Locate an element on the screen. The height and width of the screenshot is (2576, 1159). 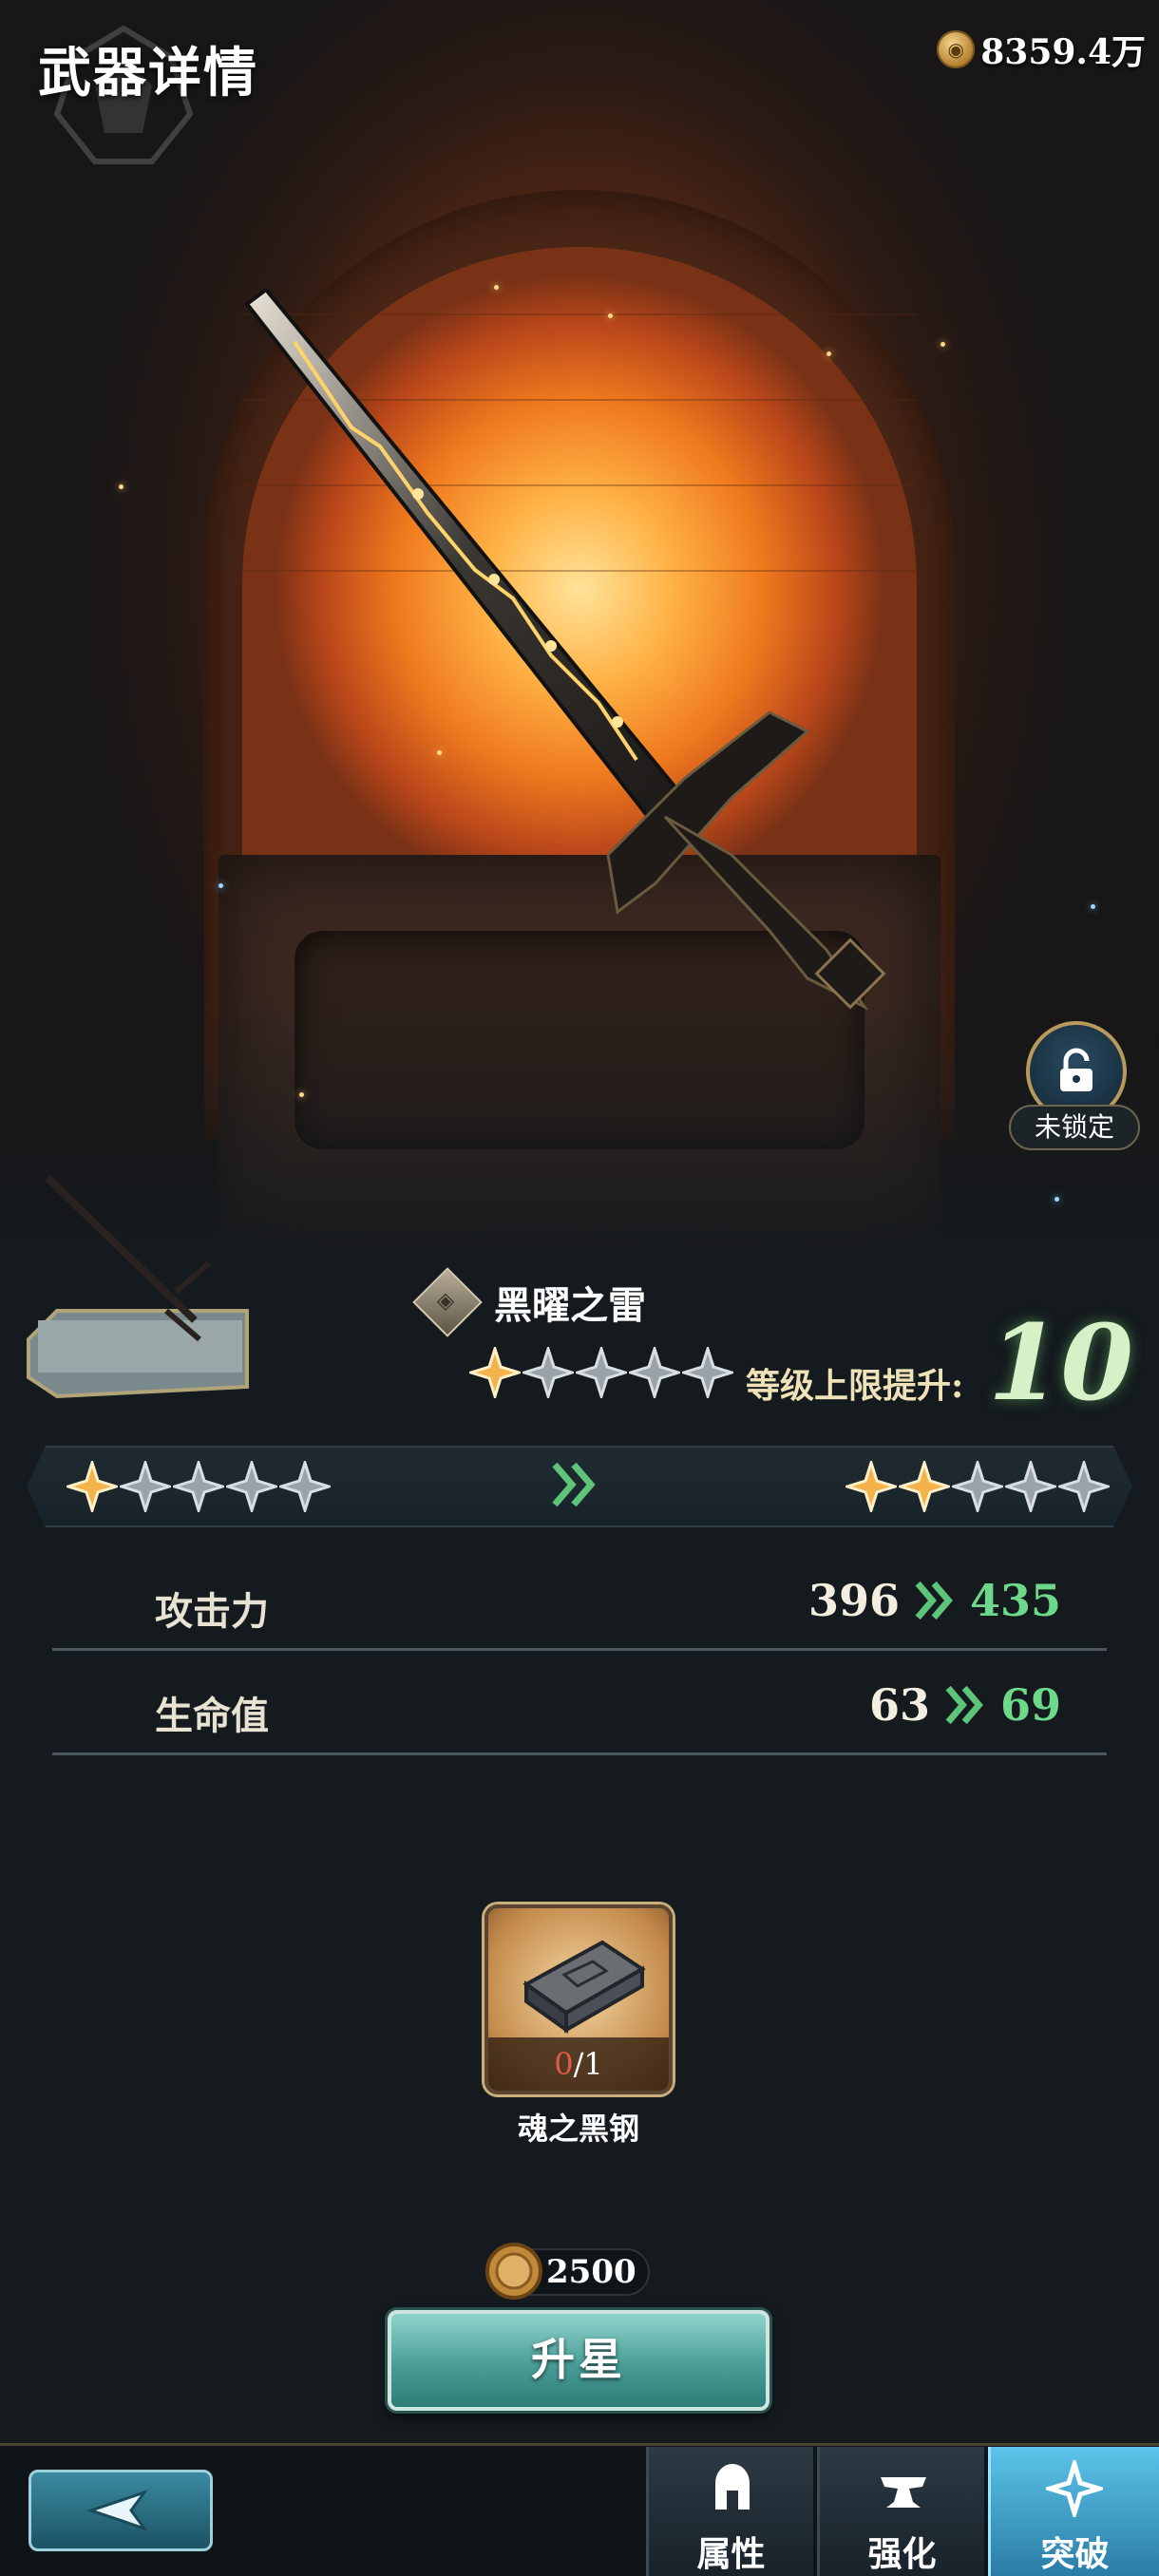
gold-coin-icon: ◉ is located at coordinates (956, 49).